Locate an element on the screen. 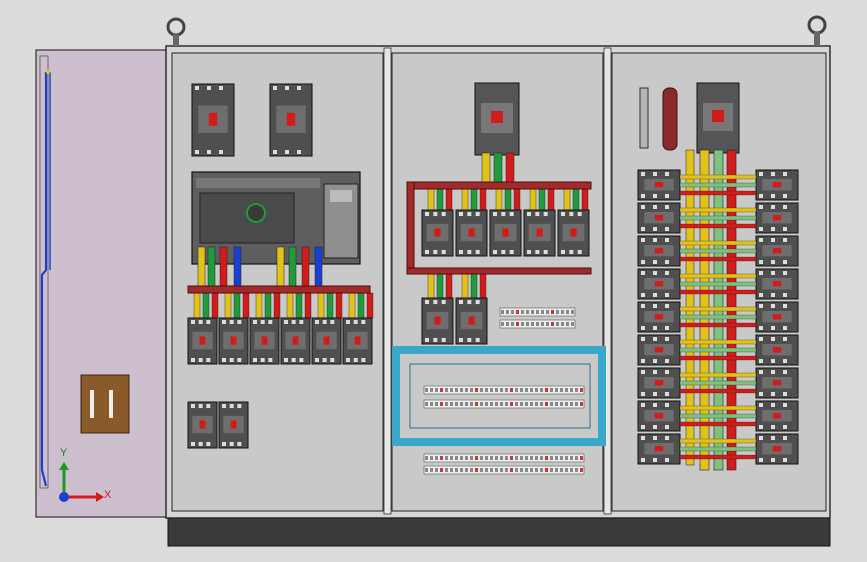 Image resolution: width=867 pixels, height=562 pixels. right-main-breaker is located at coordinates (718, 118).